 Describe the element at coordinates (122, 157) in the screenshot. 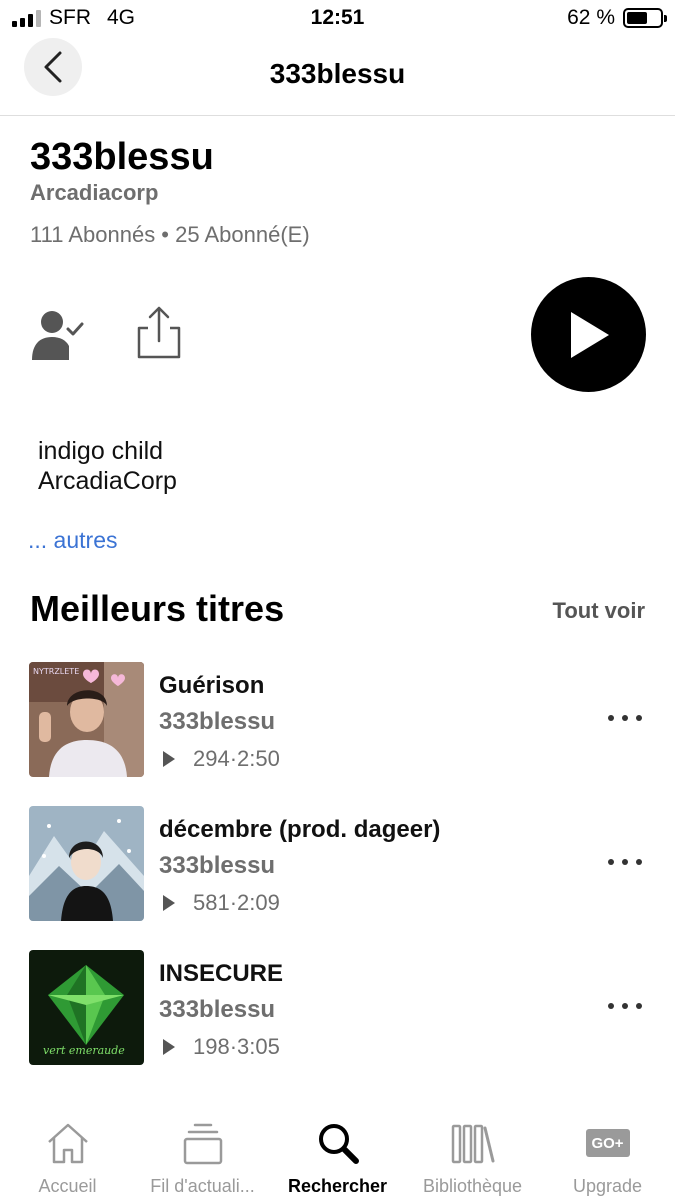

I see `artist-name: 333blessu` at that location.